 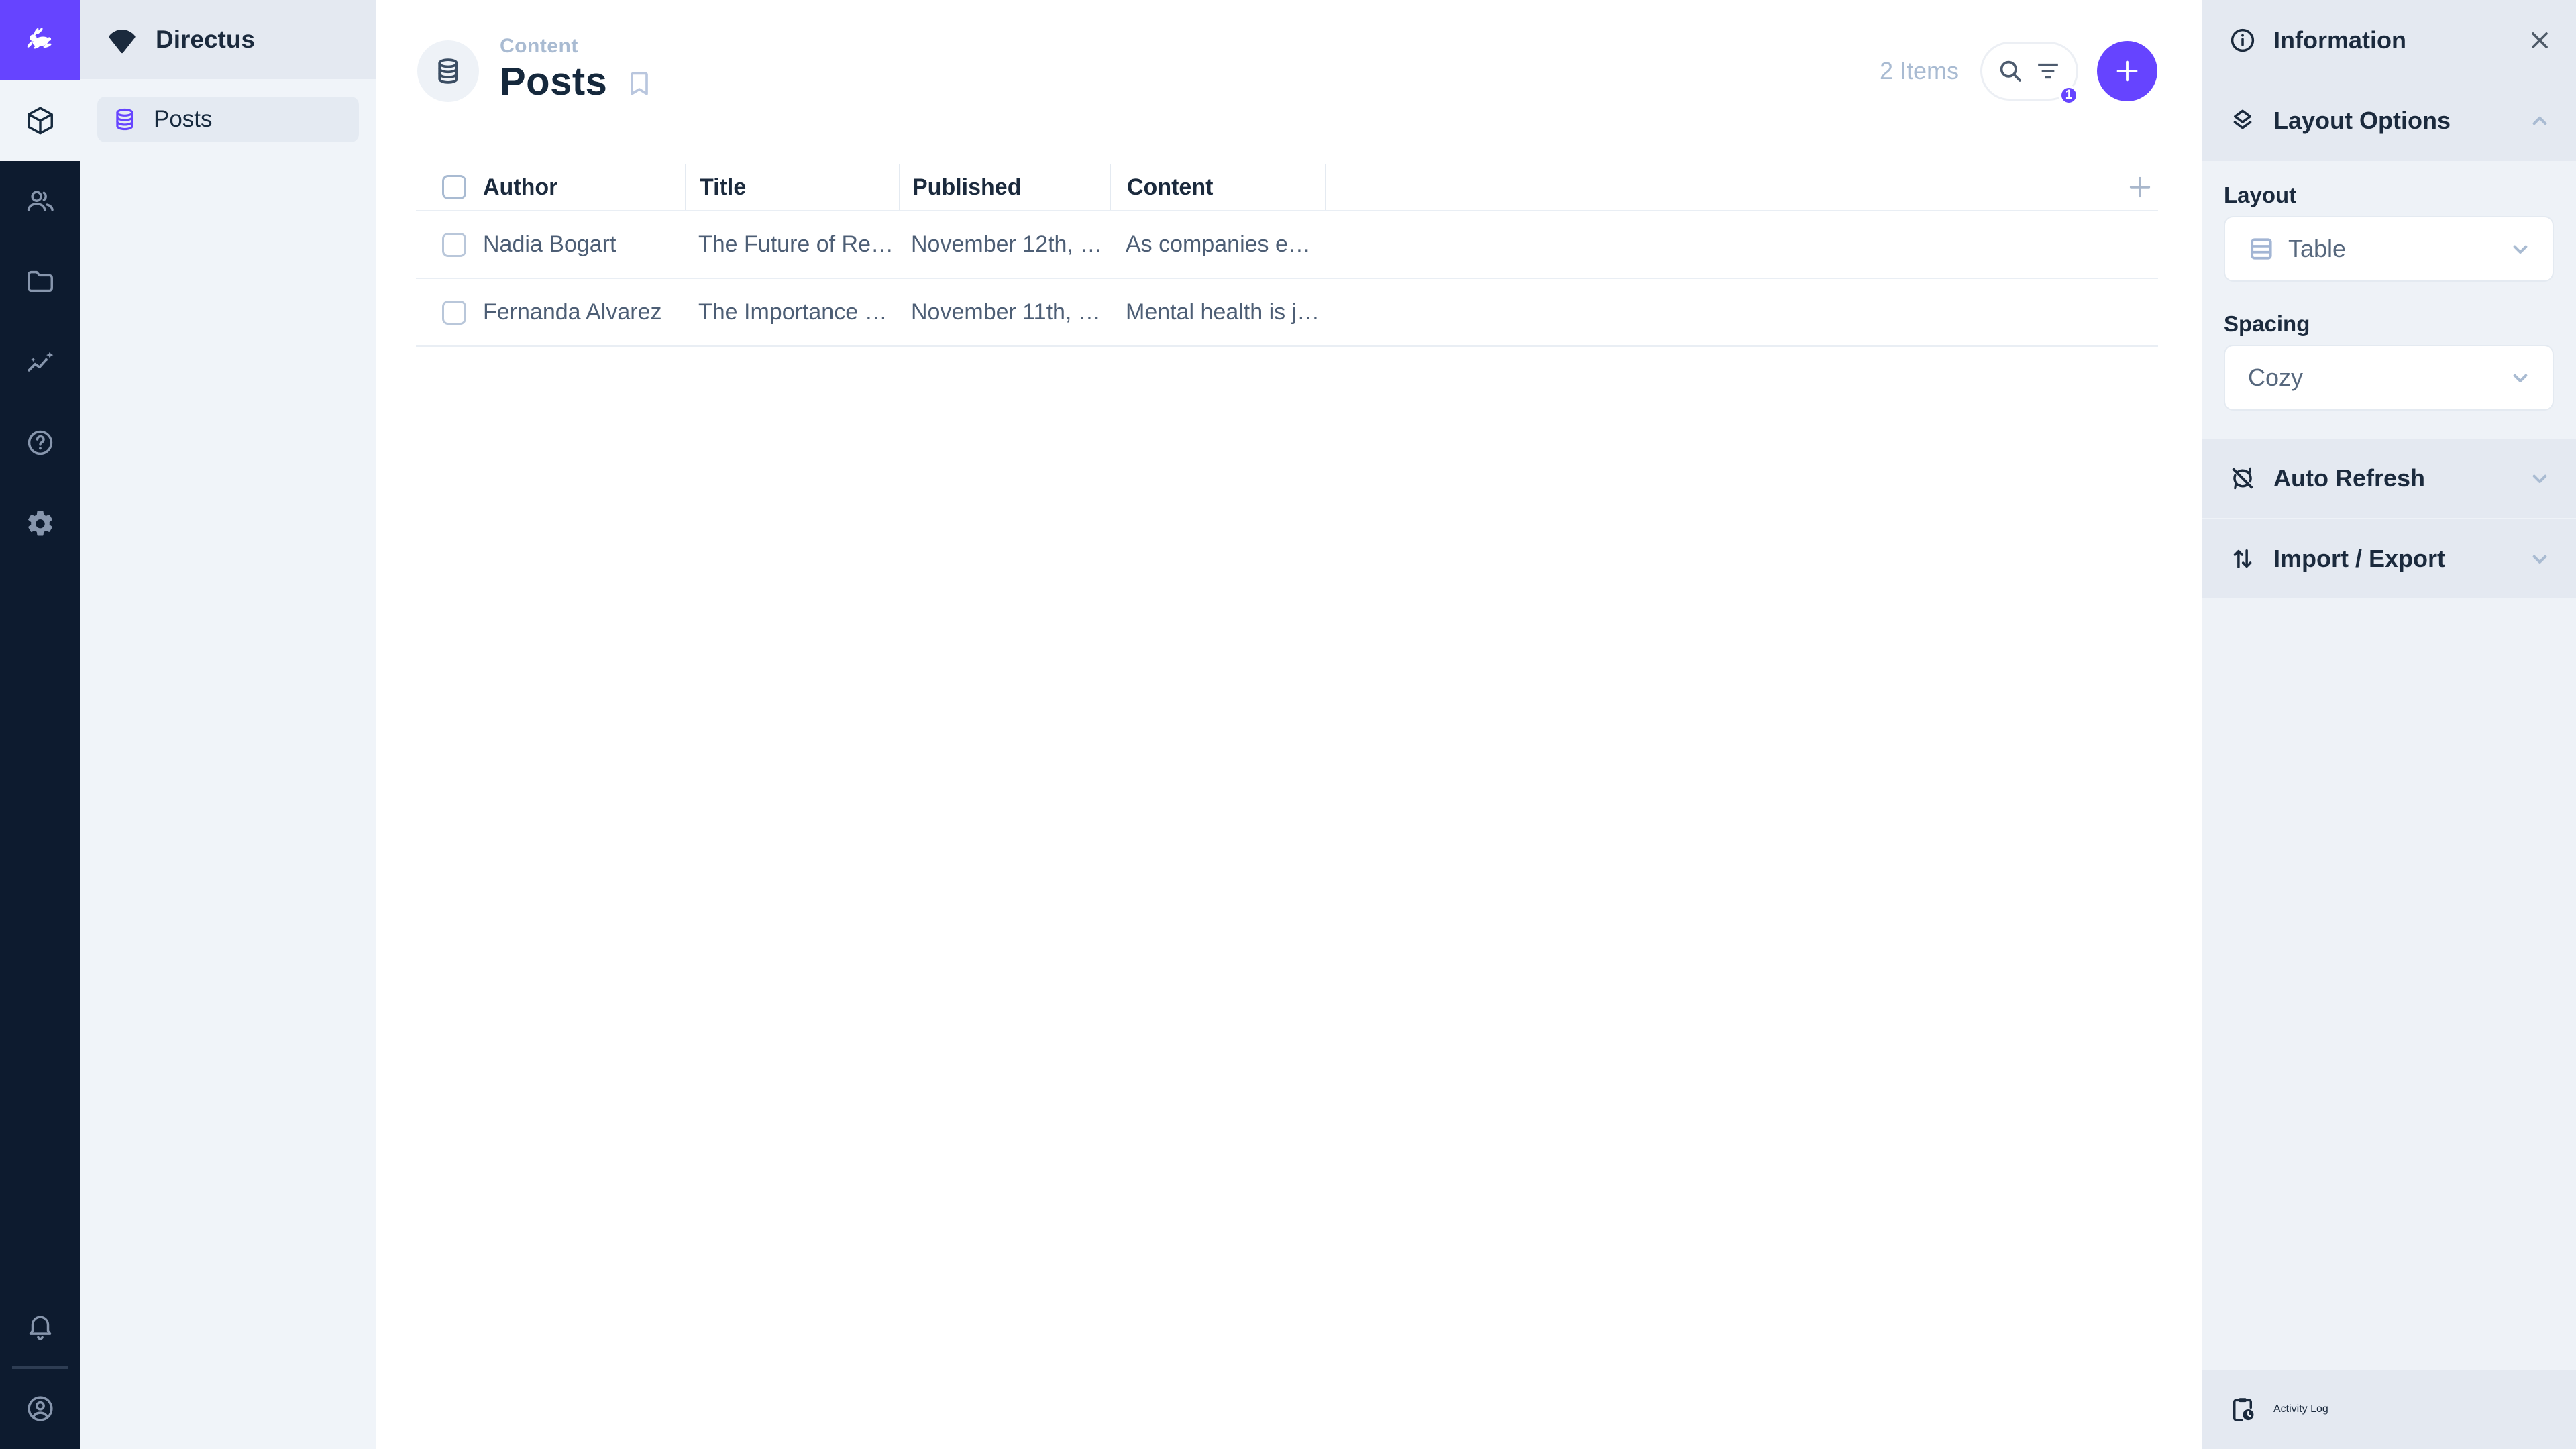 What do you see at coordinates (539, 46) in the screenshot?
I see `breadcrumb: Content` at bounding box center [539, 46].